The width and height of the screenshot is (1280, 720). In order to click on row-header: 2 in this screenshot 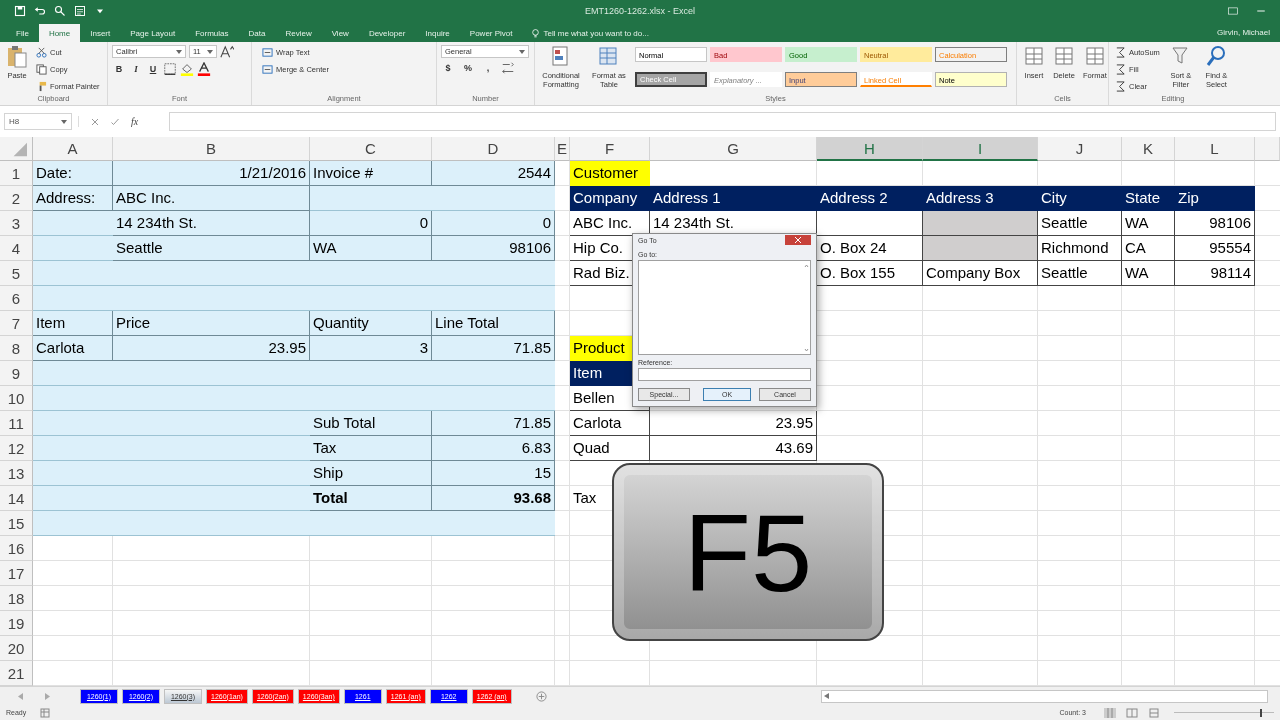, I will do `click(16, 198)`.